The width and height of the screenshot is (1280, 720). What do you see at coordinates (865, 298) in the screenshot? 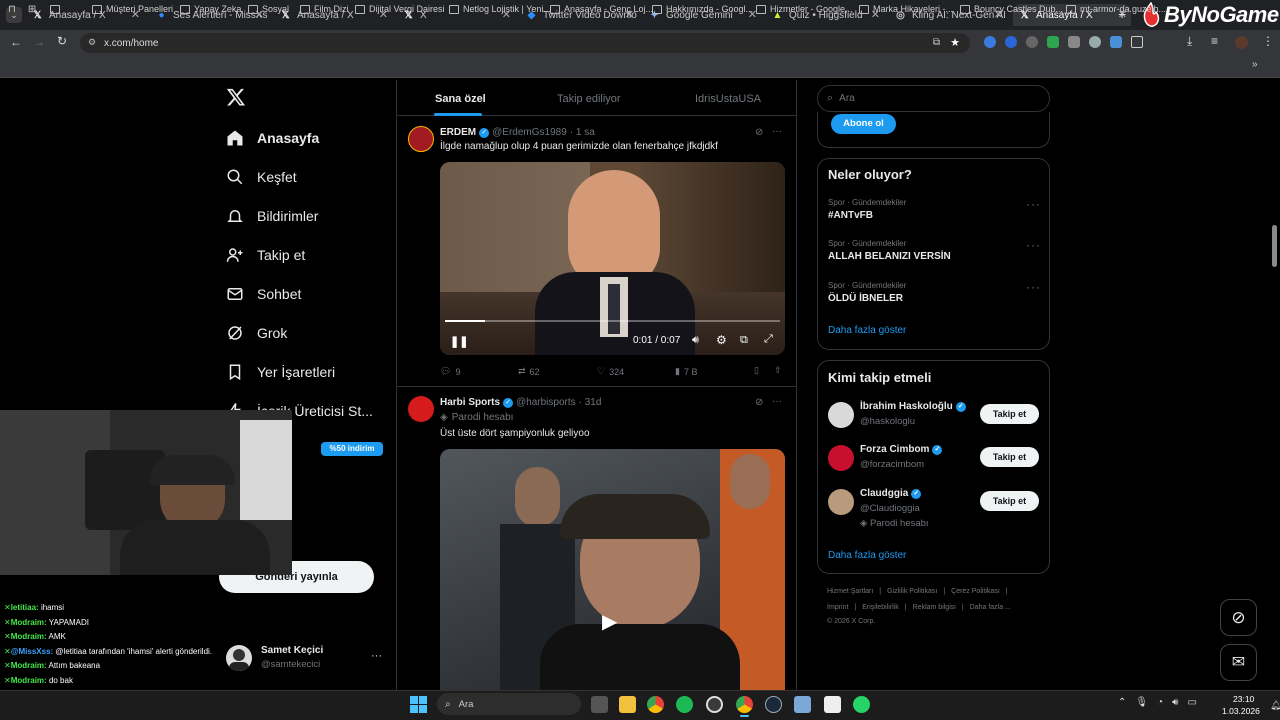
I see `trend-name: ÖLDÜ İBNELER` at bounding box center [865, 298].